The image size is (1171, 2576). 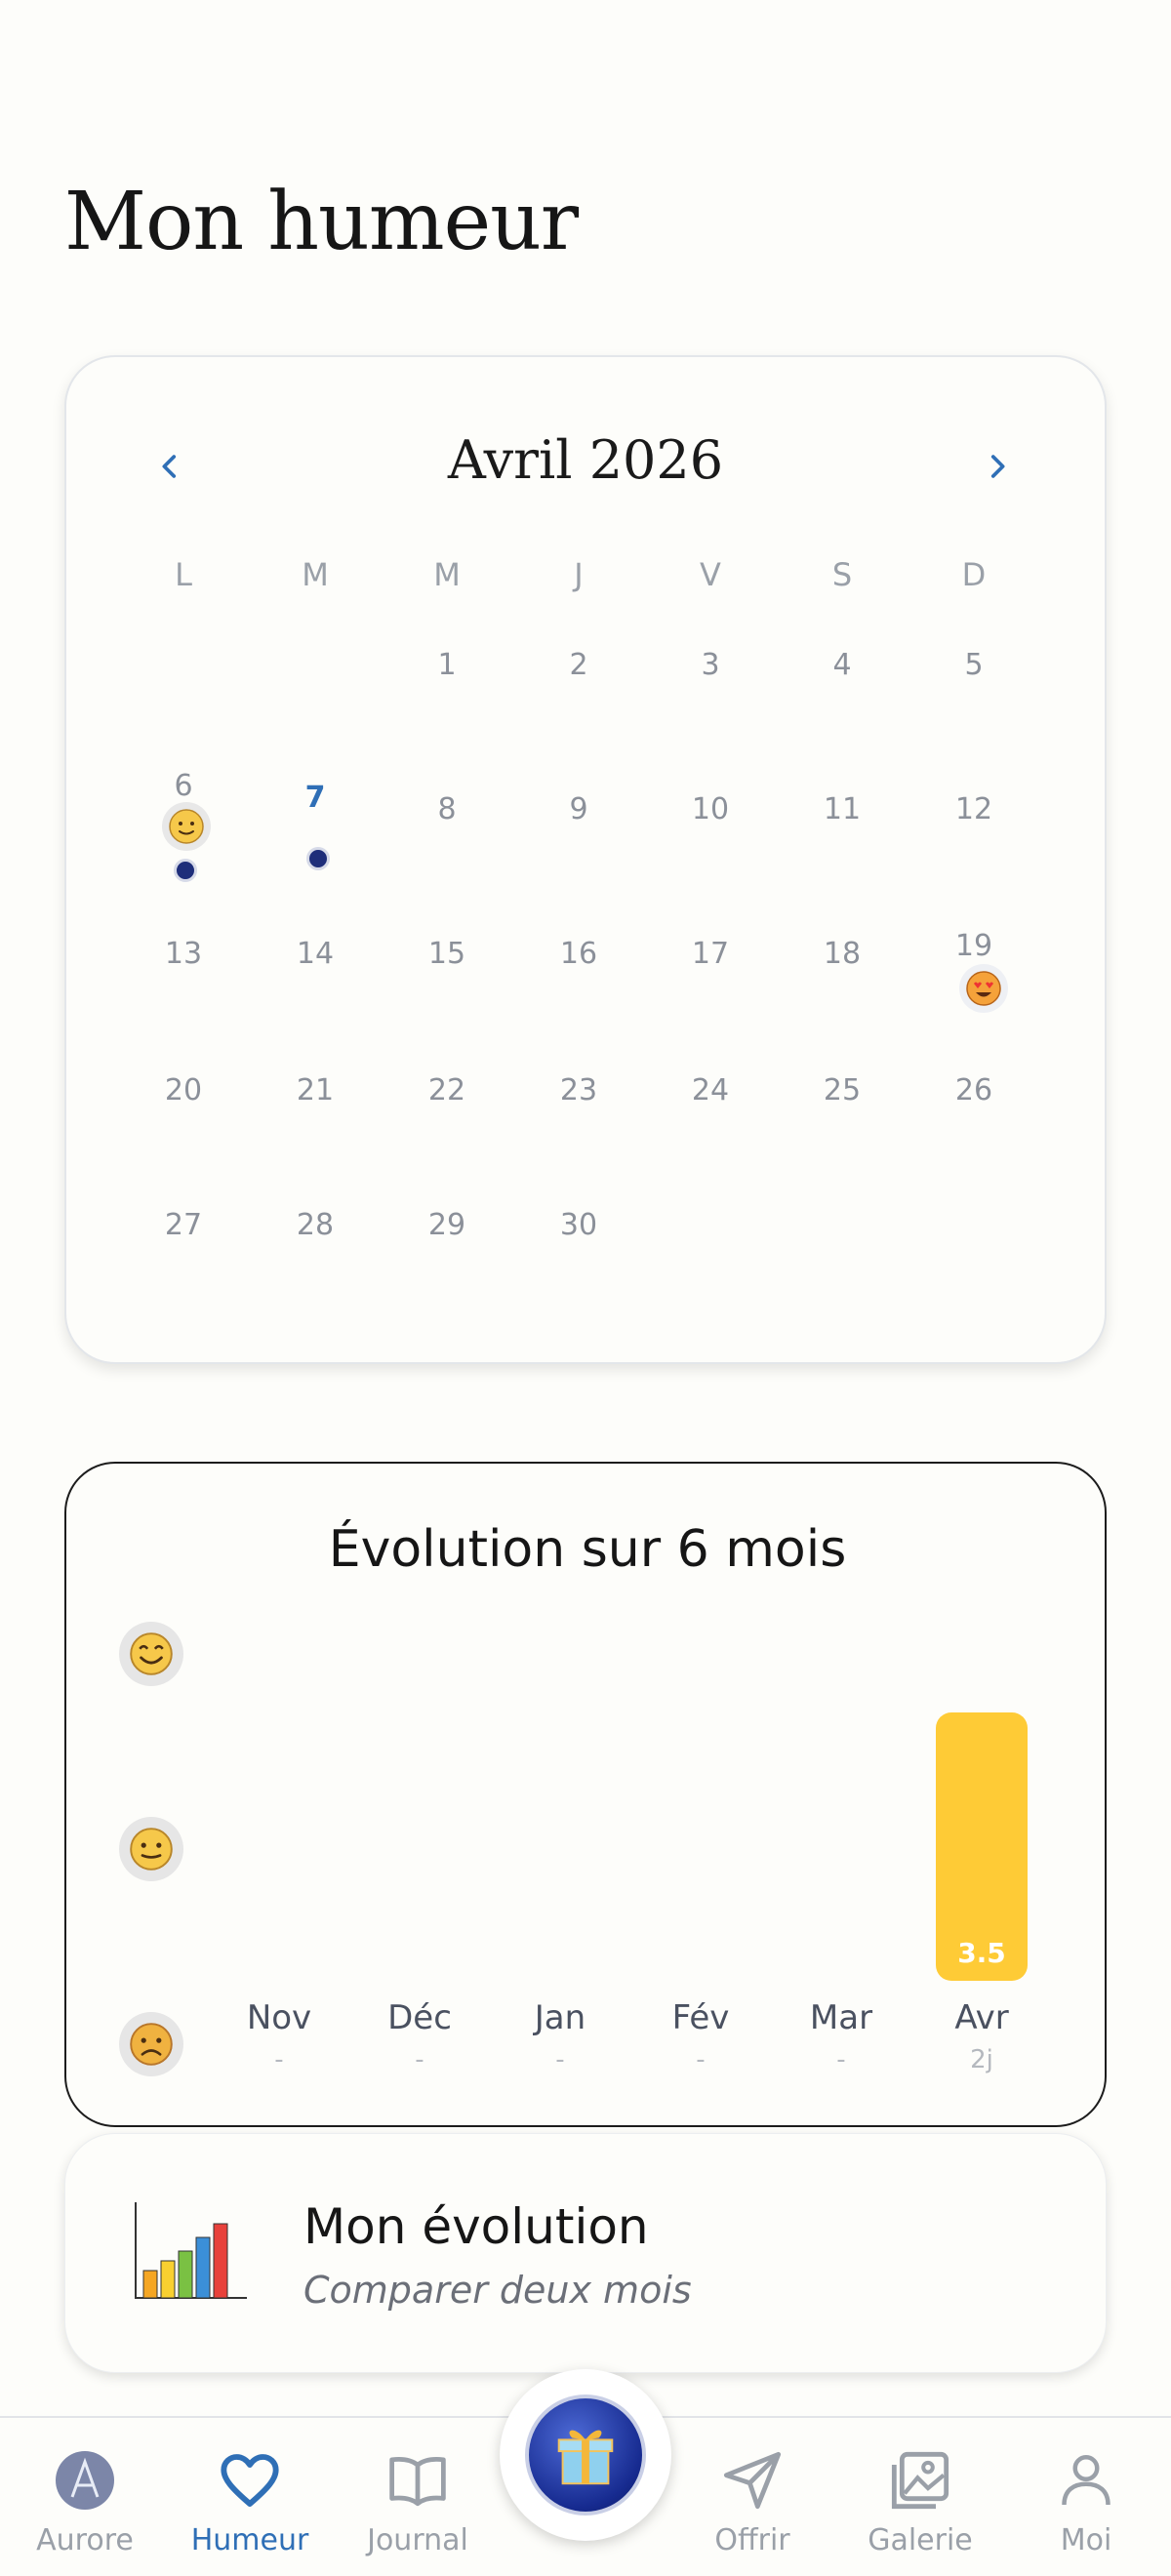 What do you see at coordinates (419, 2017) in the screenshot?
I see `x-axis-label: Déc` at bounding box center [419, 2017].